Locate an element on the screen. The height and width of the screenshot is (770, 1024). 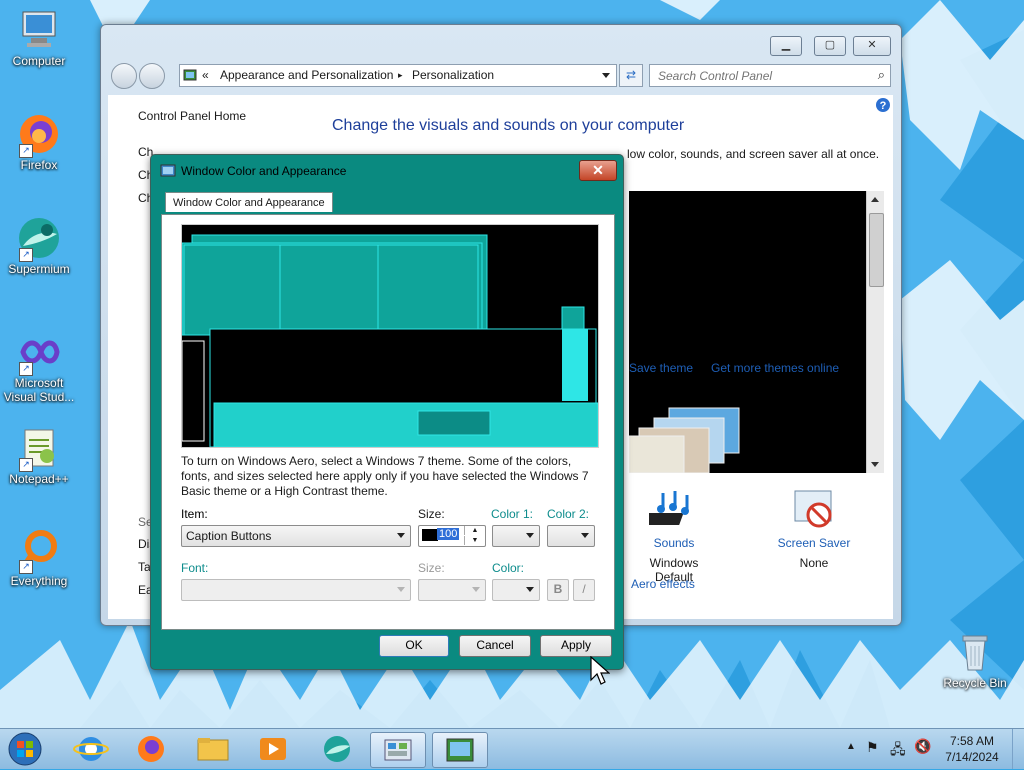
sounds-label: Sounds is located at coordinates (674, 543).